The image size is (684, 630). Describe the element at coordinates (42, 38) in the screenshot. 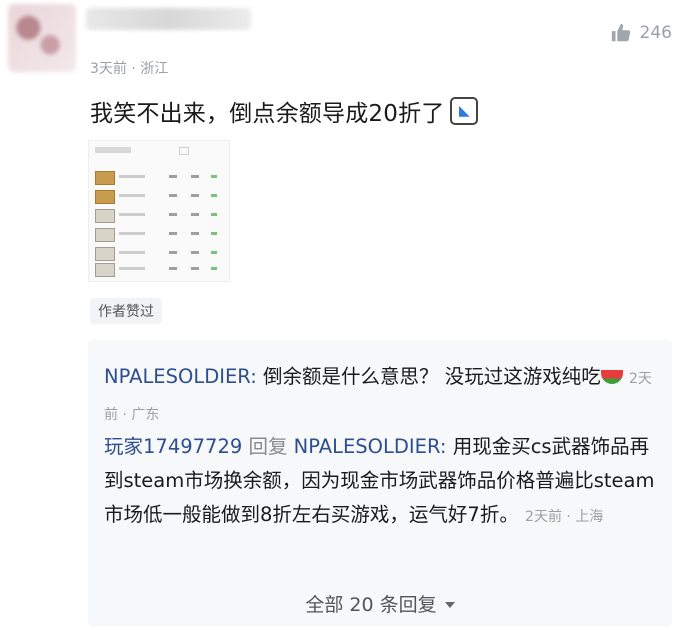

I see `avatar` at that location.